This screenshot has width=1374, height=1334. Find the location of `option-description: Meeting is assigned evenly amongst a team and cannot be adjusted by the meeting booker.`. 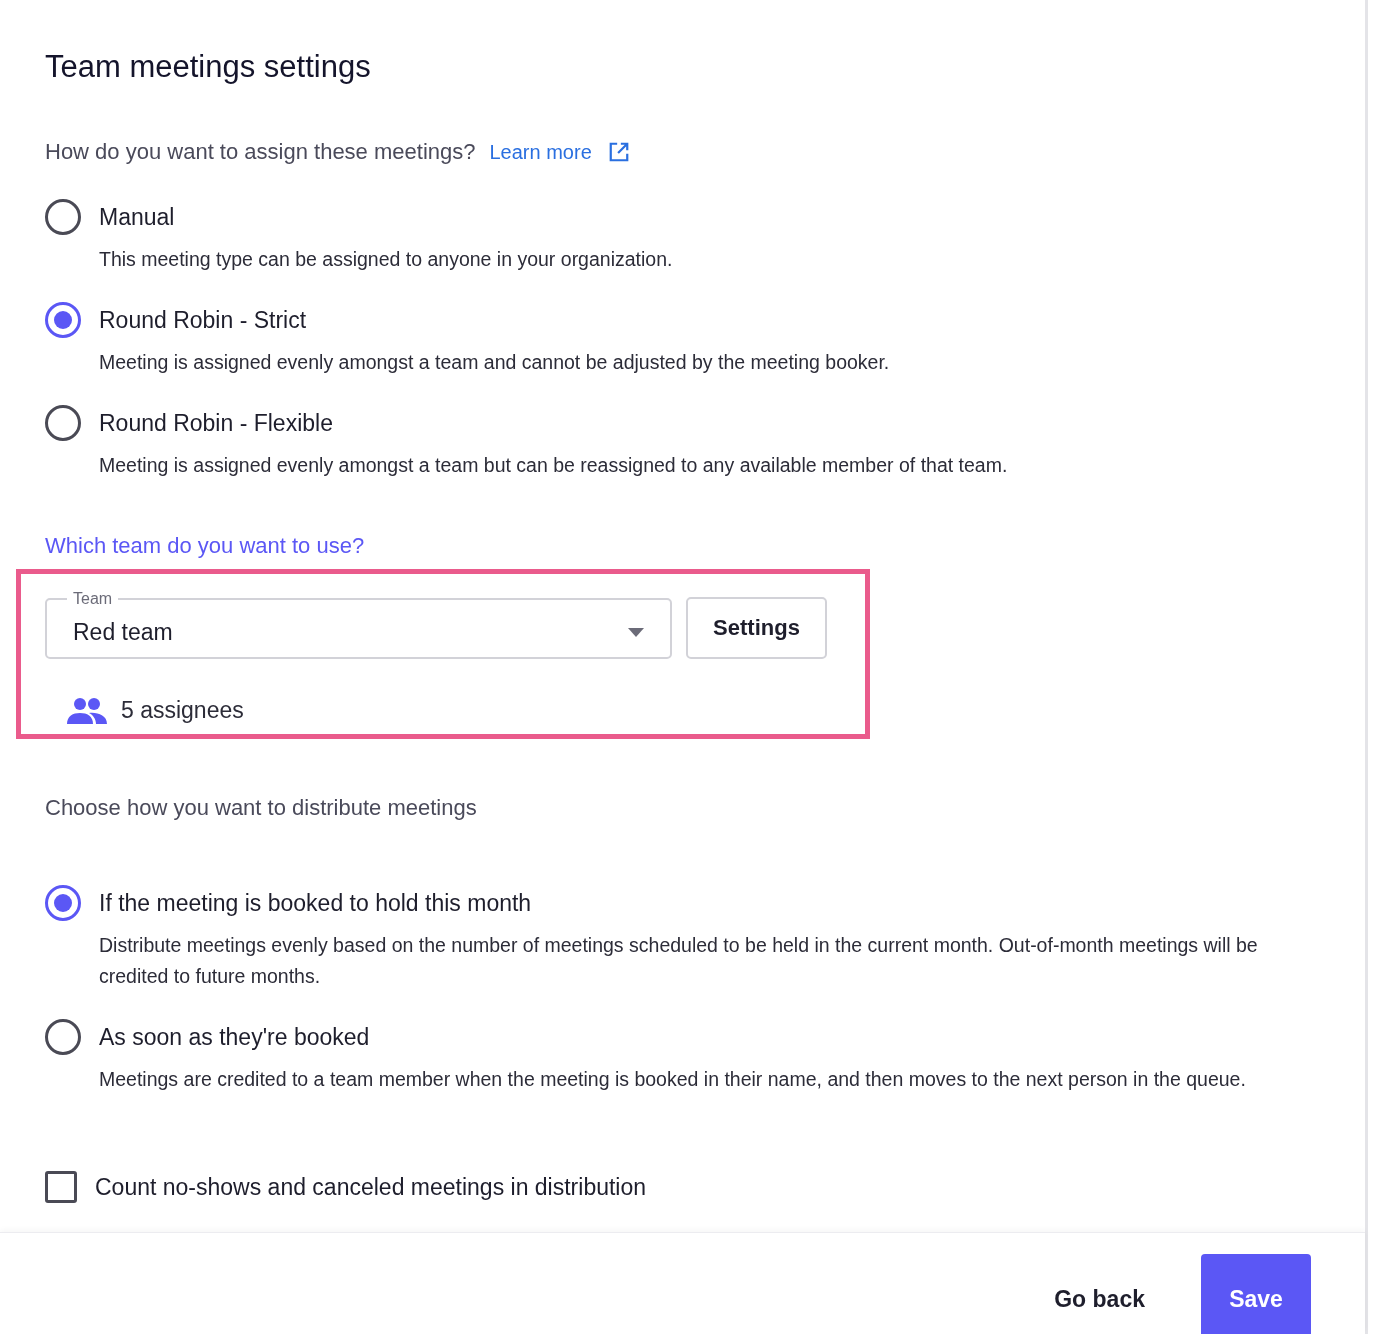

option-description: Meeting is assigned evenly amongst a team and cannot be adjusted by the meeting booker. is located at coordinates (495, 362).